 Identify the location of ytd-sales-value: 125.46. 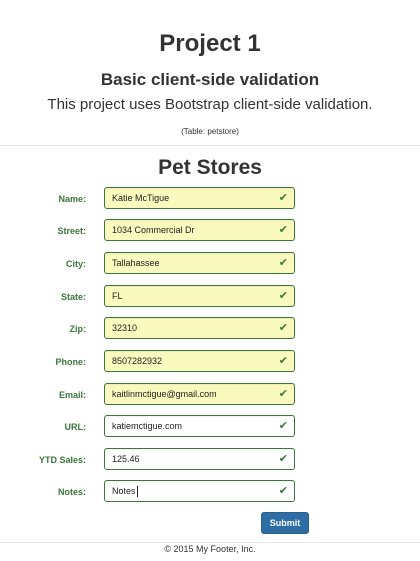
(126, 459).